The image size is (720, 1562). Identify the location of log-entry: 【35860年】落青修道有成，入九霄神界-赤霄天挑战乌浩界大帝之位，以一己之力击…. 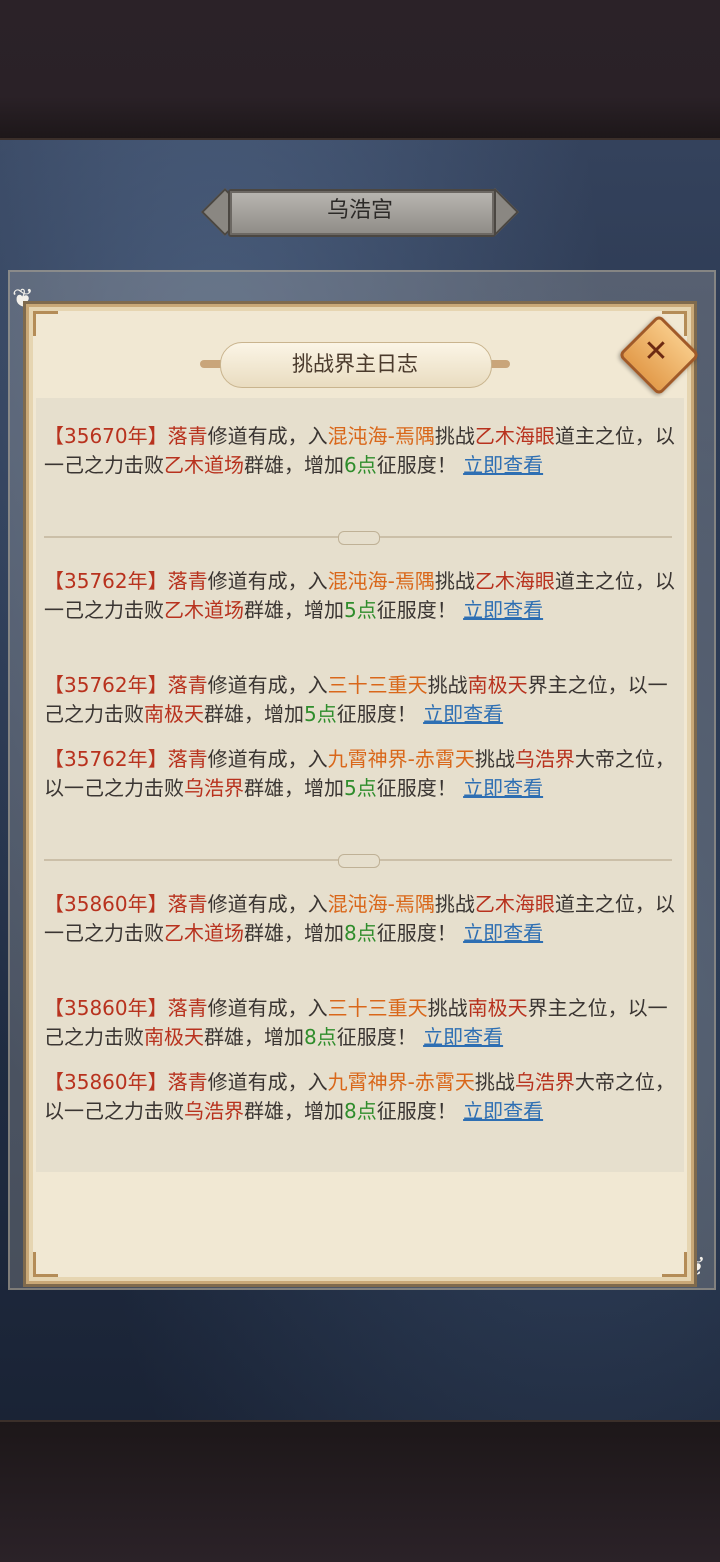
(360, 1097).